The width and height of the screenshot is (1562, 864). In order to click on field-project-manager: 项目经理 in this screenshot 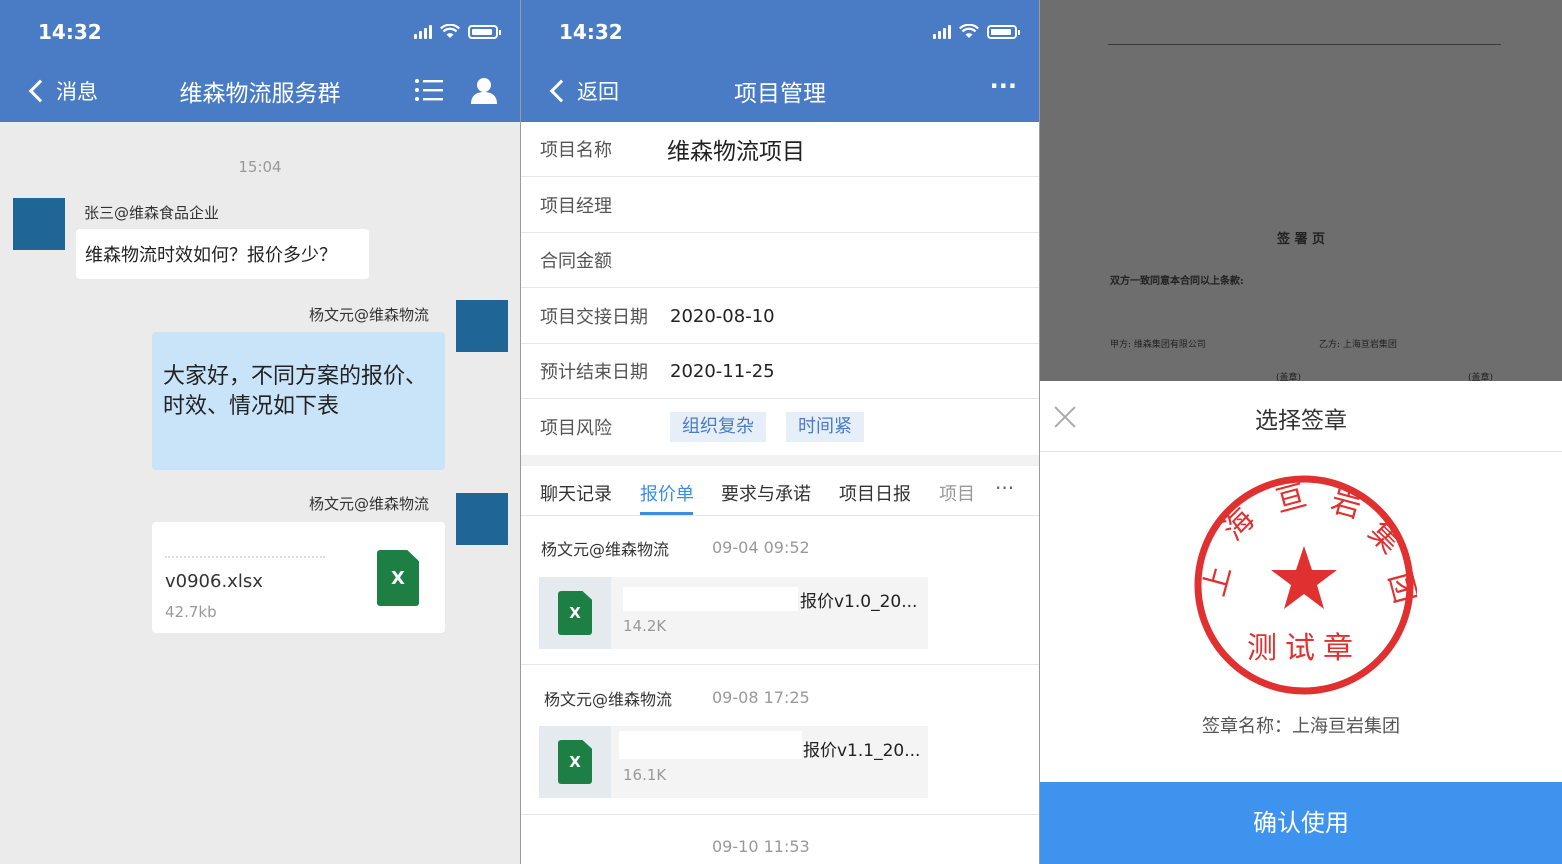, I will do `click(780, 205)`.